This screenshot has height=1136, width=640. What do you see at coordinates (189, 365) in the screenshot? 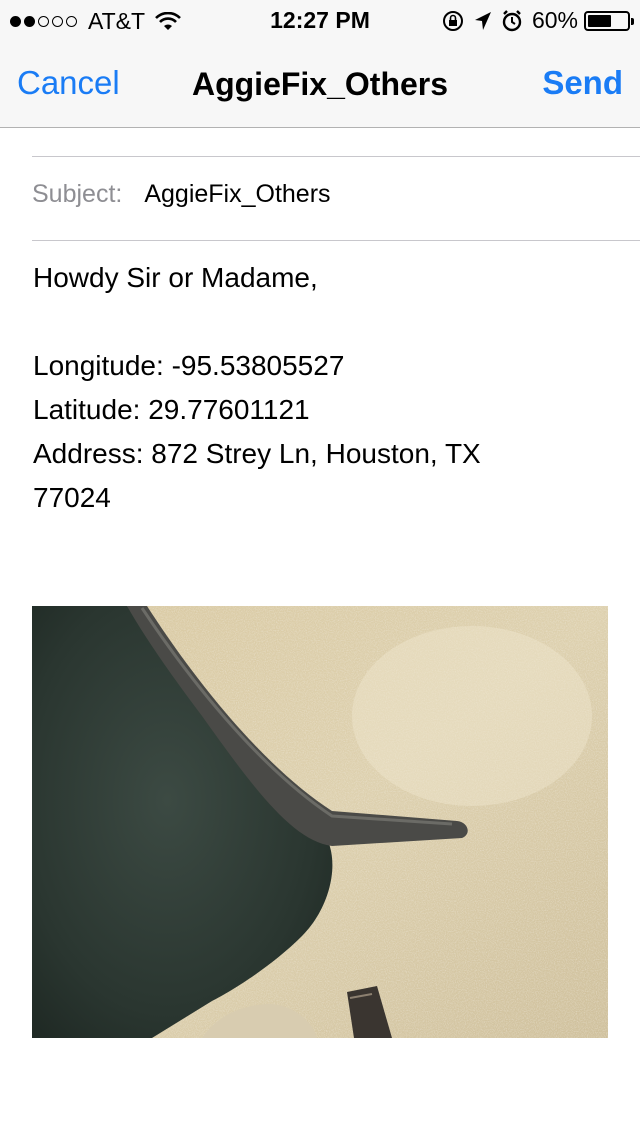
I see `body-longitude: Longitude: -95.53805527` at bounding box center [189, 365].